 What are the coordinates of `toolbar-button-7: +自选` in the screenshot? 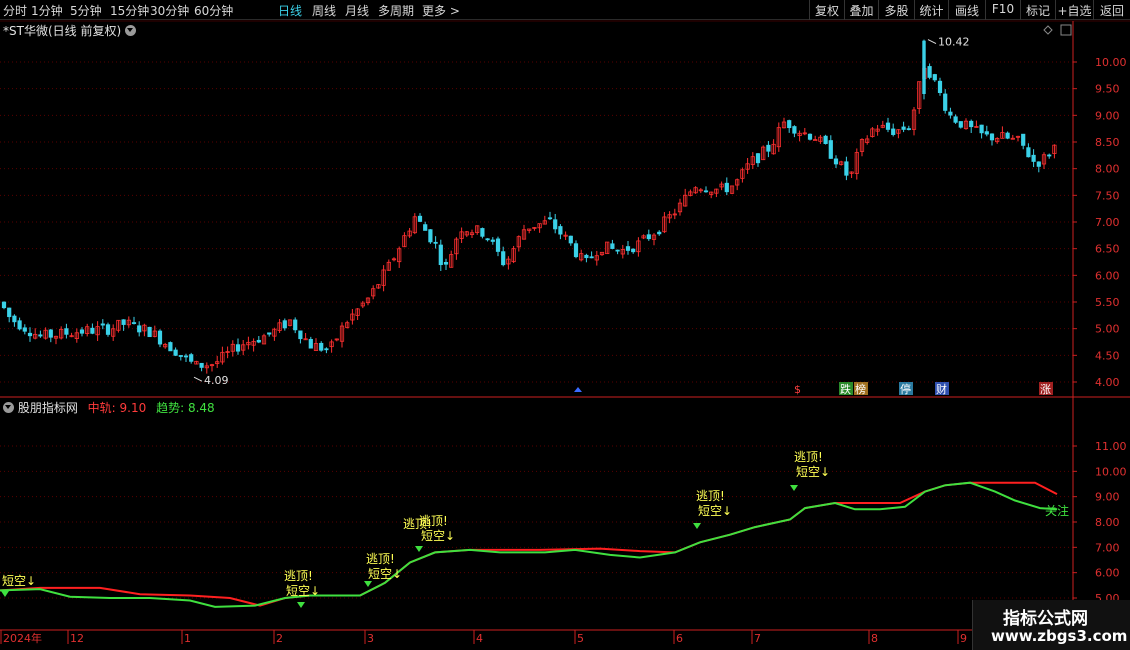 It's located at (1074, 10).